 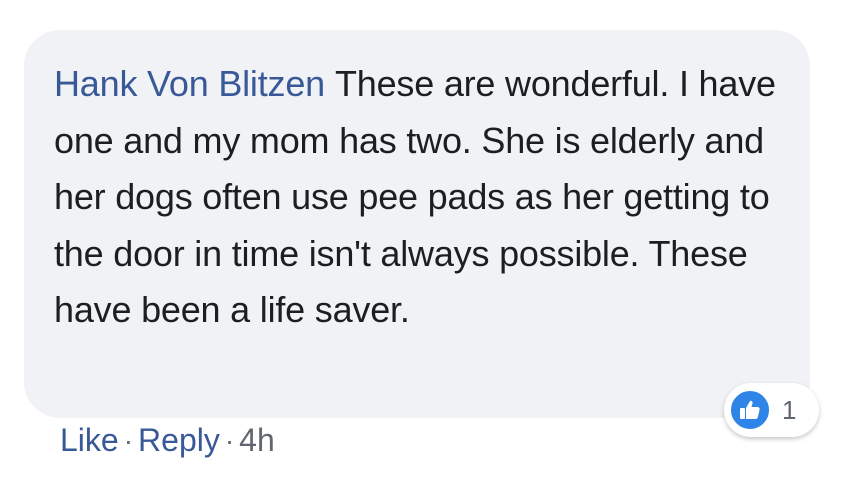 What do you see at coordinates (750, 410) in the screenshot?
I see `thumbs-up-icon` at bounding box center [750, 410].